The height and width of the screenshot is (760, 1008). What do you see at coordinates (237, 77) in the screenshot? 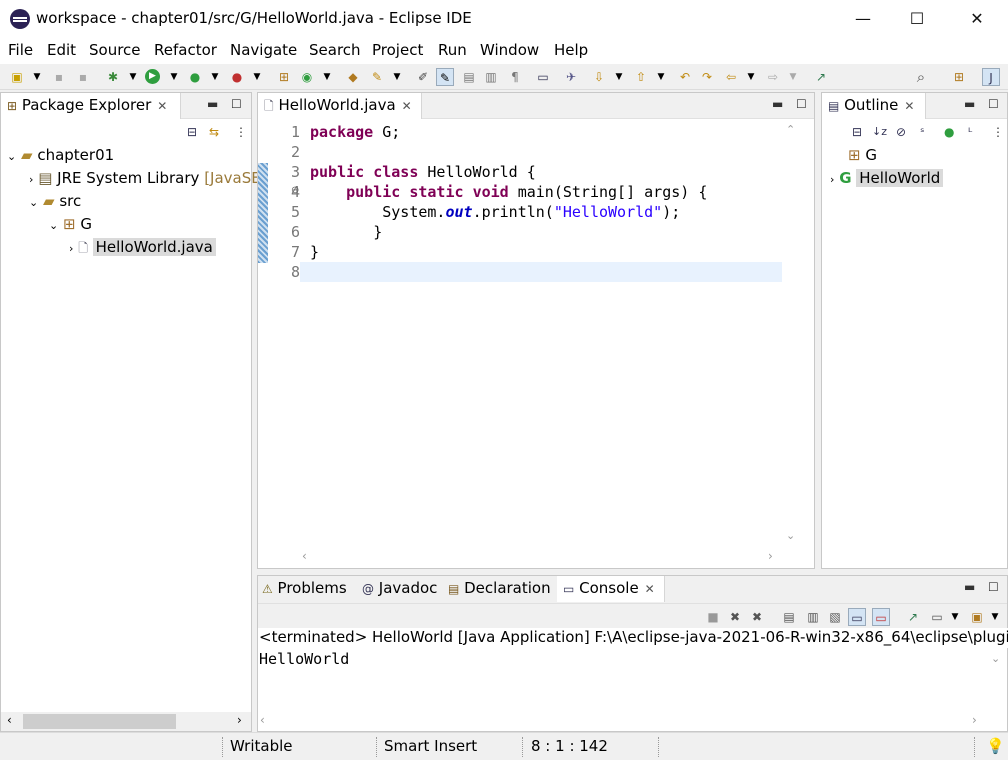
I see `external-tools-icon: ●` at bounding box center [237, 77].